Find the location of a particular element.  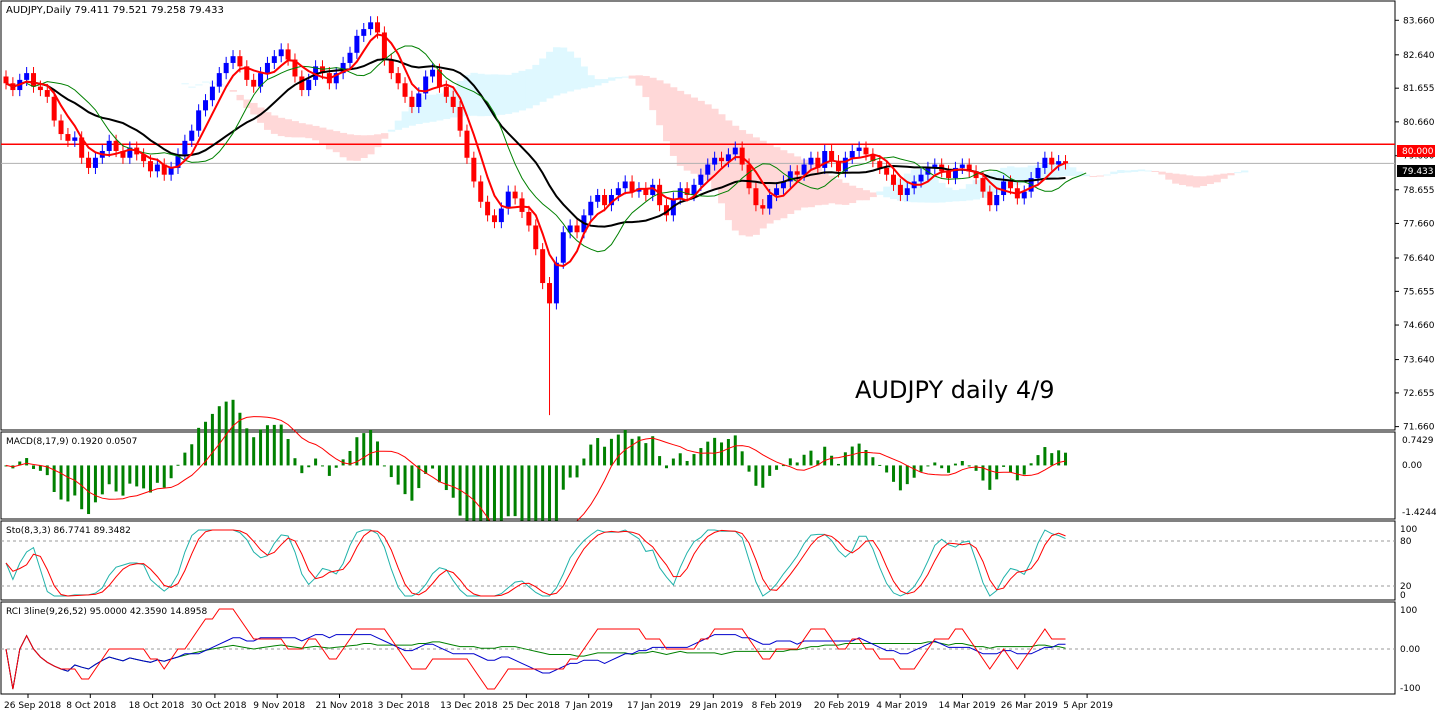

price-tick-label: 78.655 is located at coordinates (1419, 191).